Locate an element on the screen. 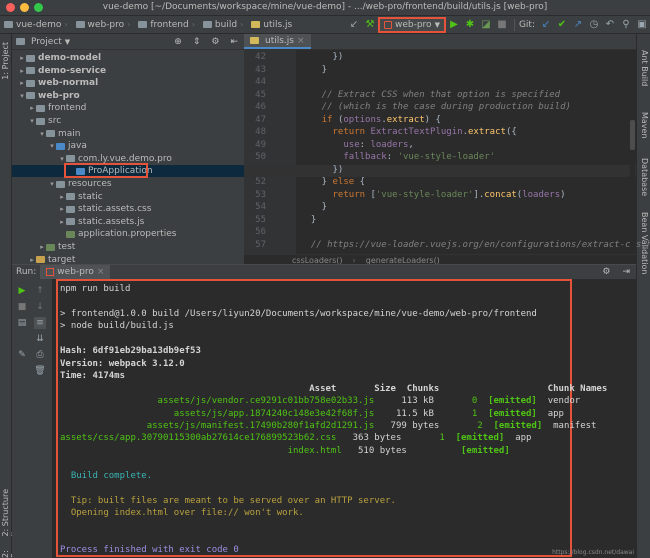 The image size is (650, 558). line-number: 45 is located at coordinates (260, 94).